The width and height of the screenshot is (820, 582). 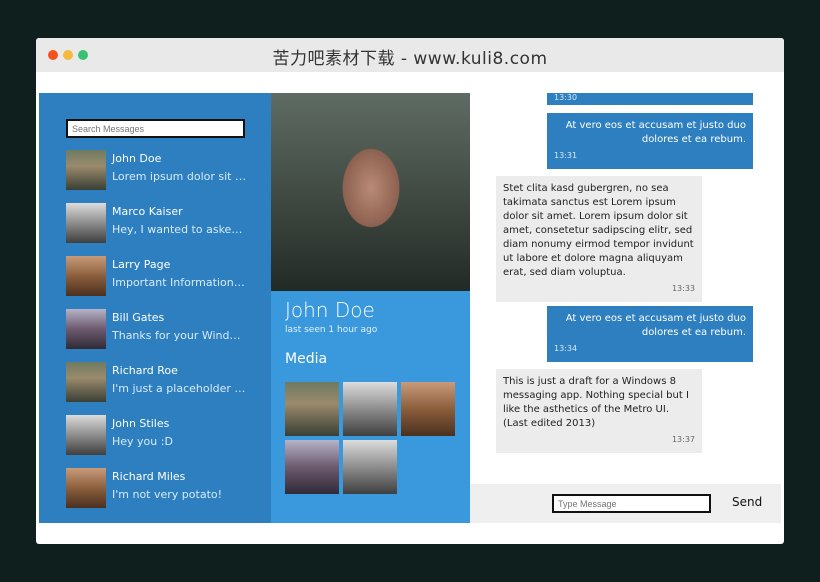 What do you see at coordinates (145, 370) in the screenshot?
I see `contact-name: Richard Roe` at bounding box center [145, 370].